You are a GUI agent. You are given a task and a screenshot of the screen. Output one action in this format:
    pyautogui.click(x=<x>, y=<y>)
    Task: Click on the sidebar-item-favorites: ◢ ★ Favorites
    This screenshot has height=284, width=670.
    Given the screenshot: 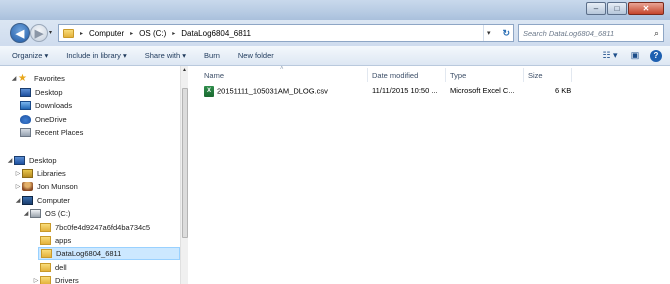 What is the action you would take?
    pyautogui.click(x=37, y=78)
    